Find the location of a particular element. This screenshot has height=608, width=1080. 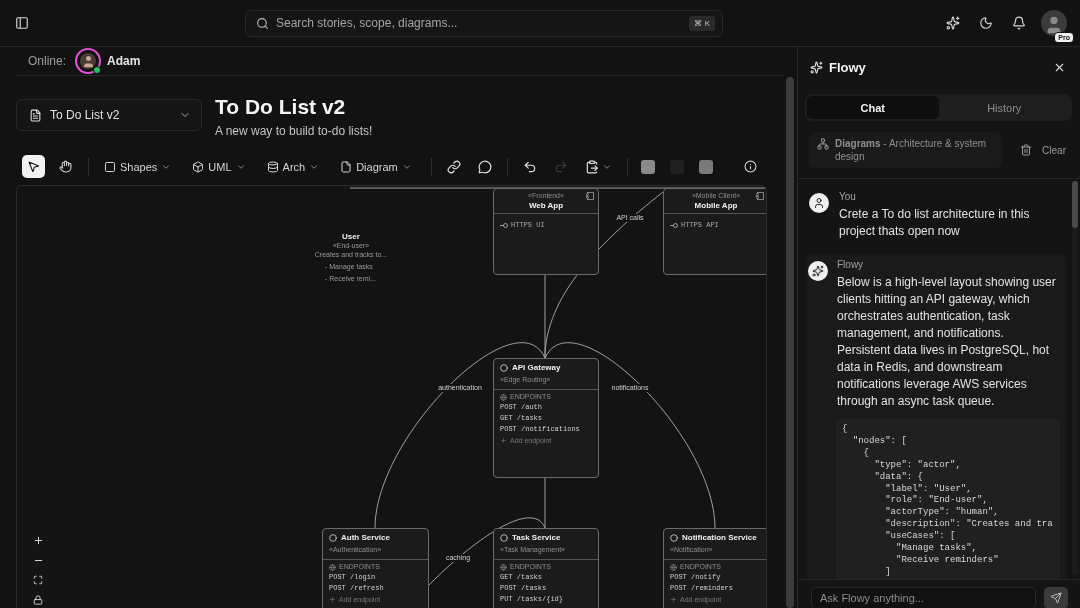

info-button is located at coordinates (750, 166).